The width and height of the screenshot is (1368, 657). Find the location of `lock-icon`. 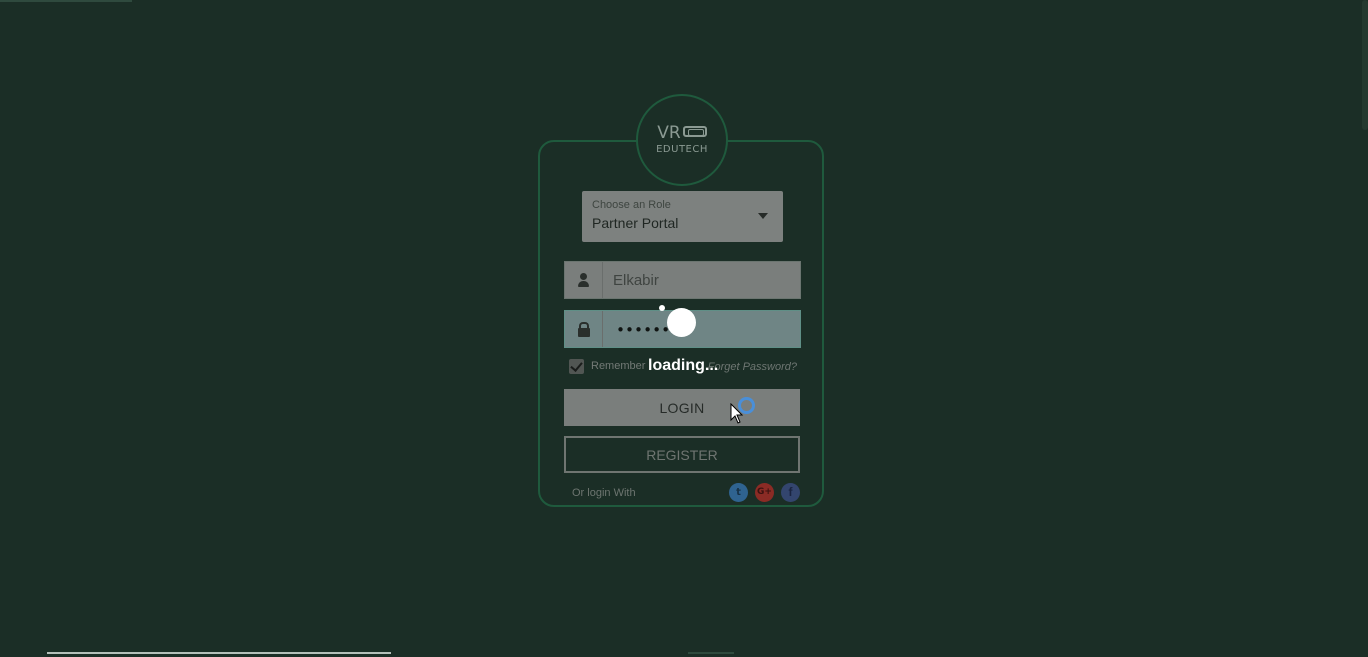

lock-icon is located at coordinates (584, 329).